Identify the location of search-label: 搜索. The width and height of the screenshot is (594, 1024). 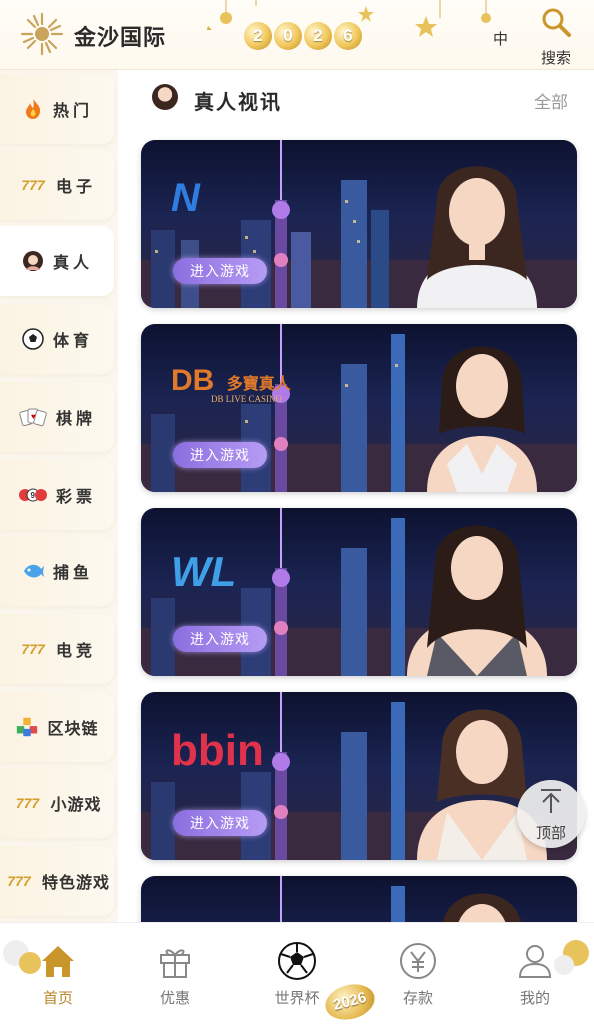
(555, 58).